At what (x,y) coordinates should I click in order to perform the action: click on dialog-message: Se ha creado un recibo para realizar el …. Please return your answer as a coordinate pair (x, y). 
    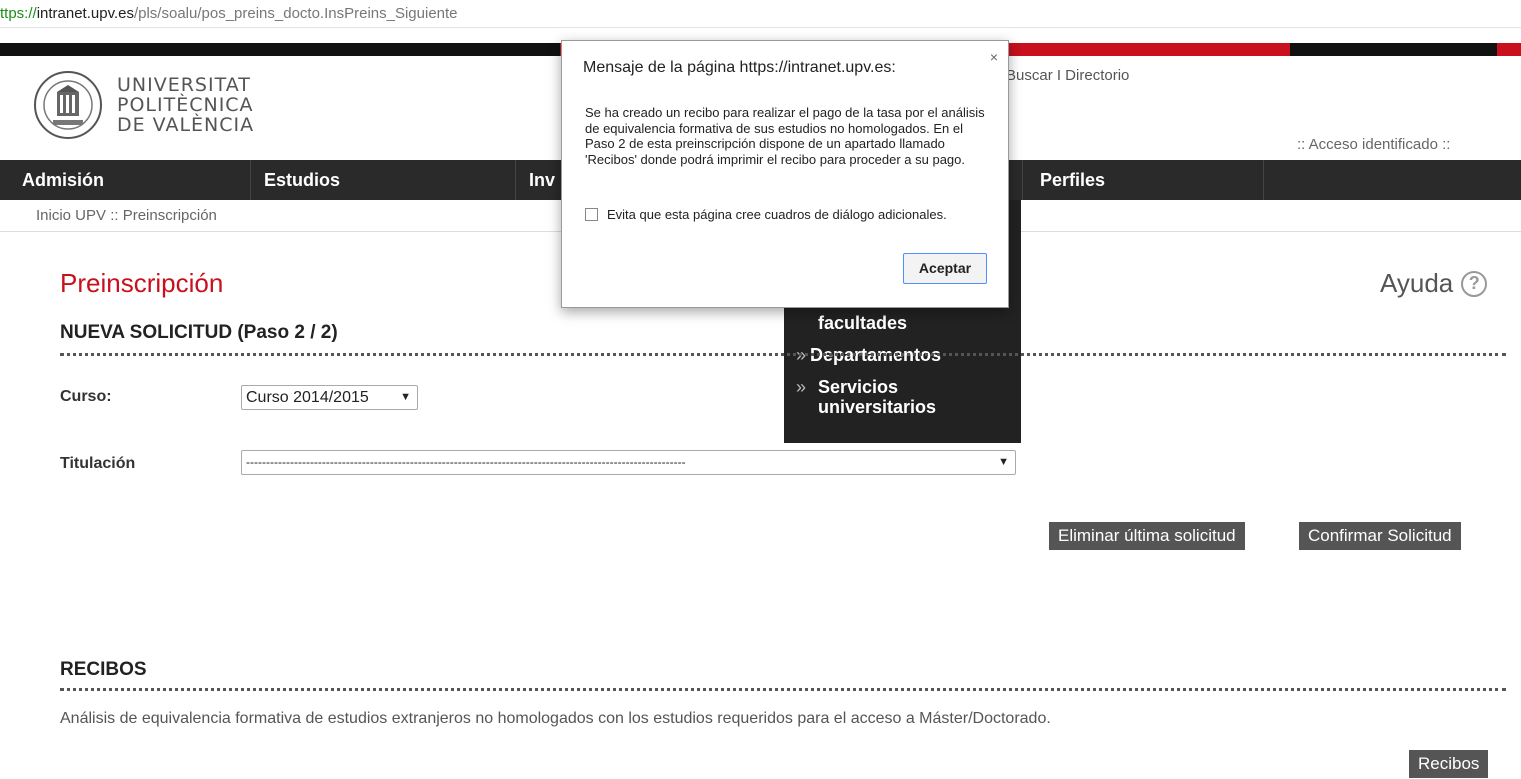
    Looking at the image, I should click on (785, 136).